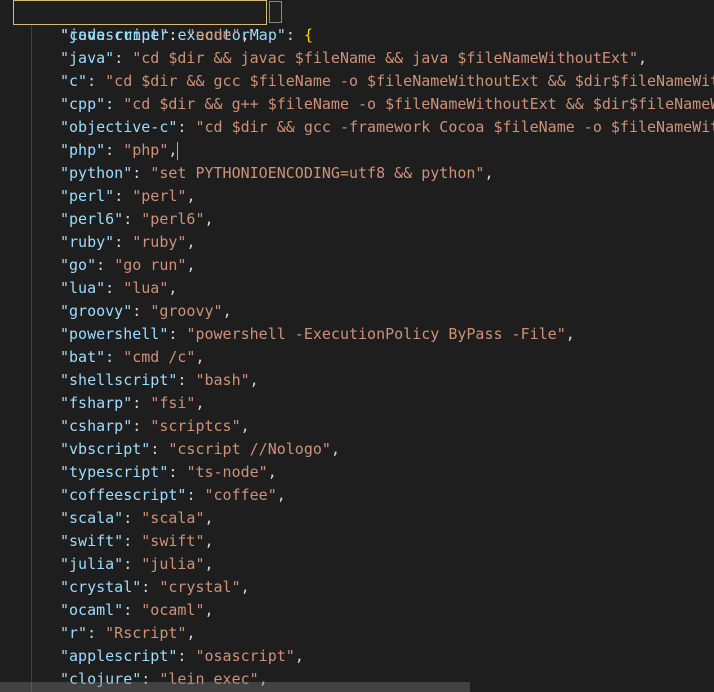 This screenshot has height=692, width=714. I want to click on code-line-entry: "lua": "lua",, so click(387, 288).